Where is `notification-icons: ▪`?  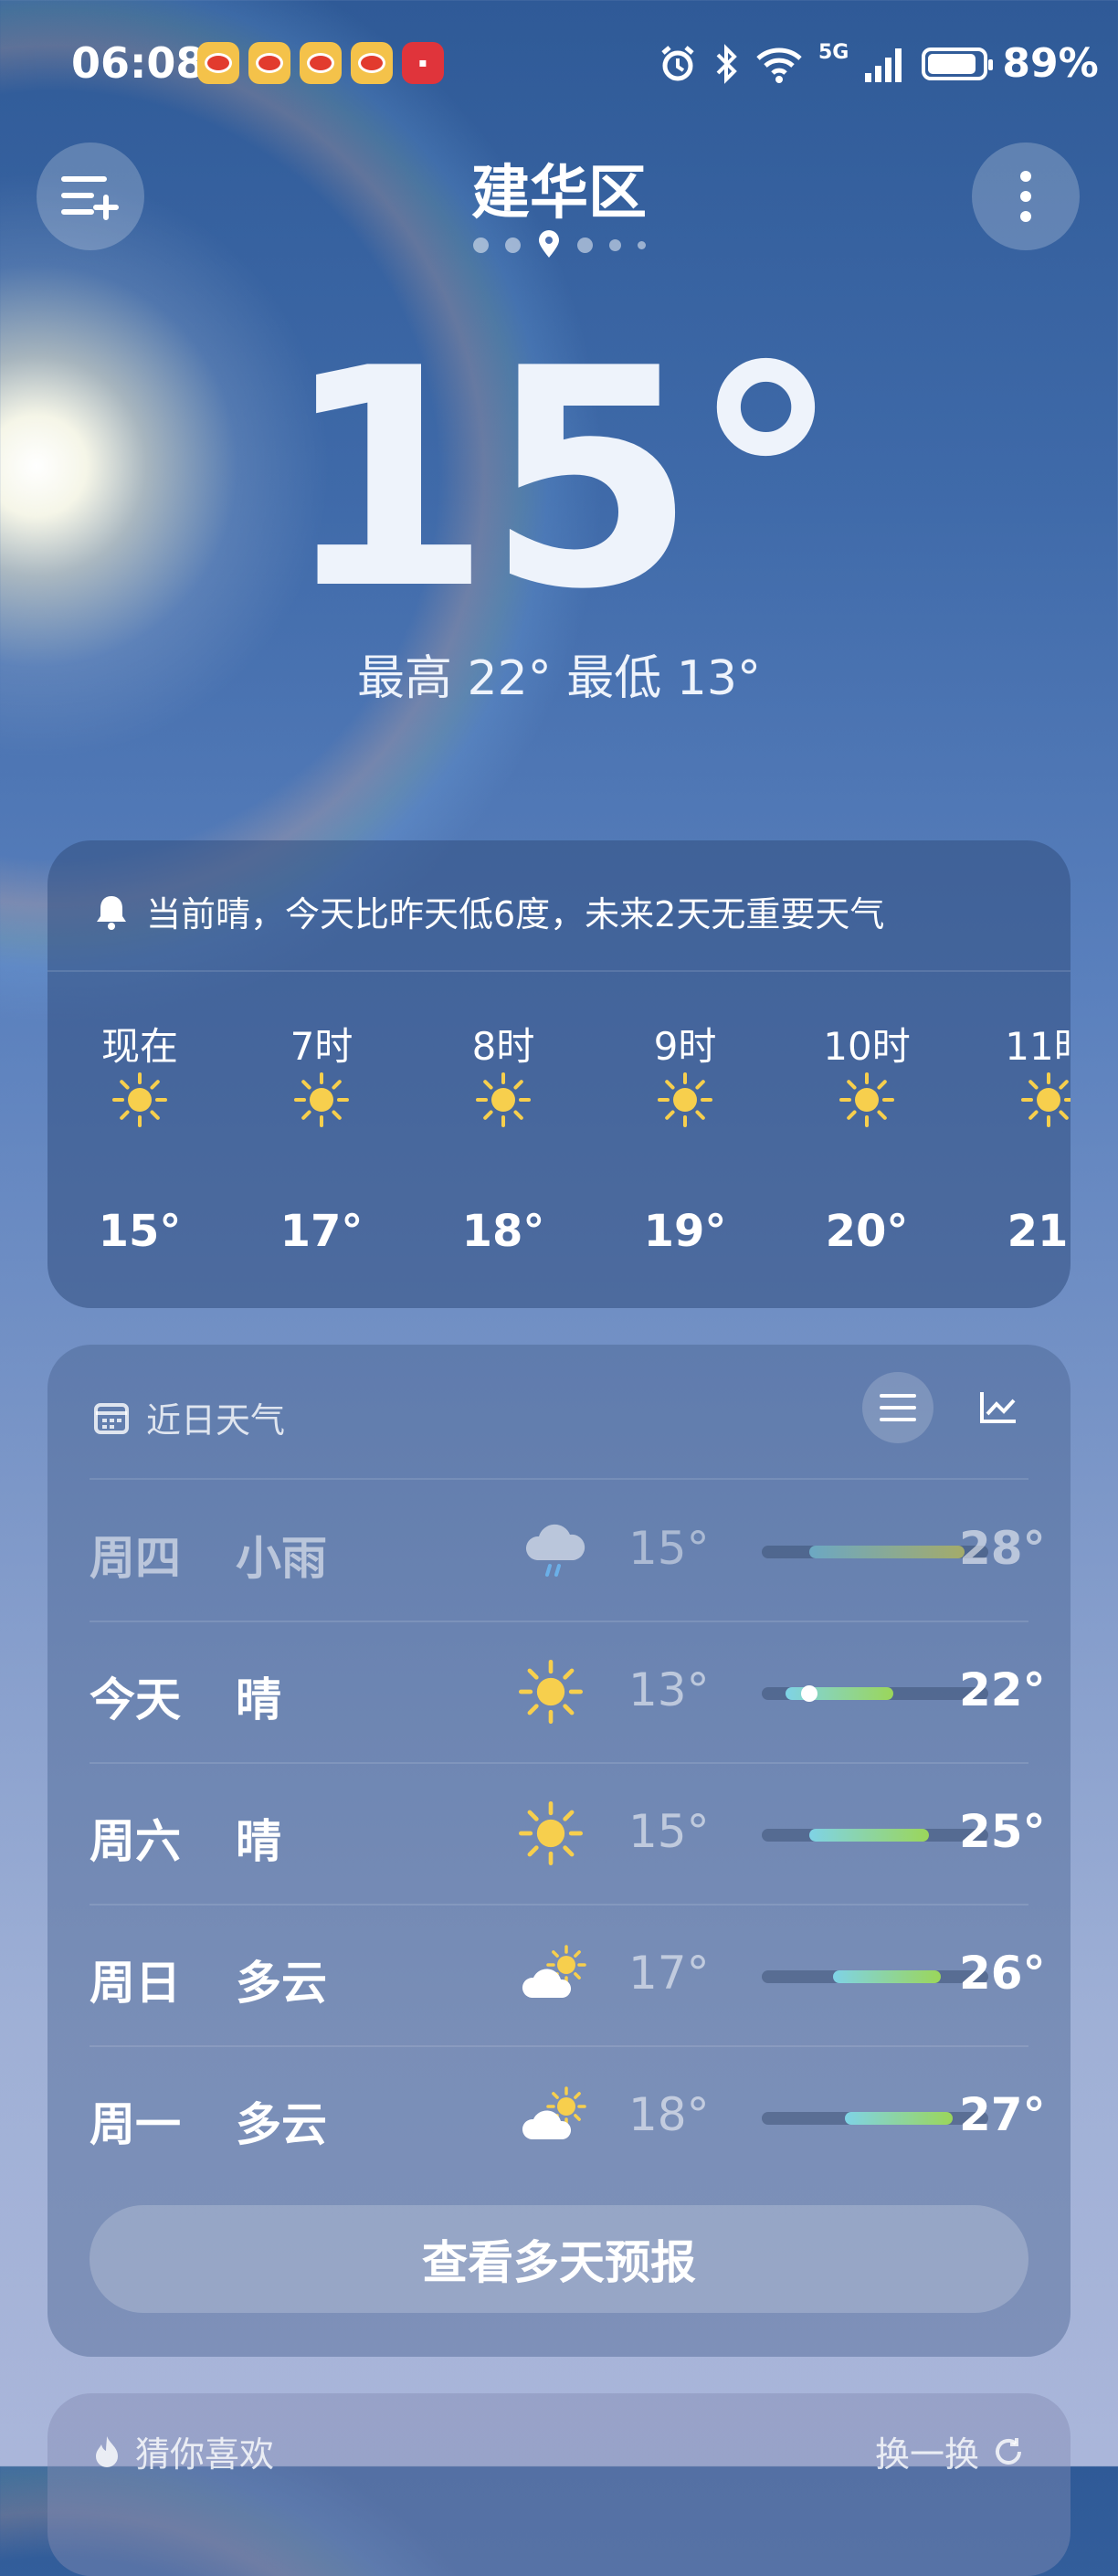
notification-icons: ▪ is located at coordinates (321, 63).